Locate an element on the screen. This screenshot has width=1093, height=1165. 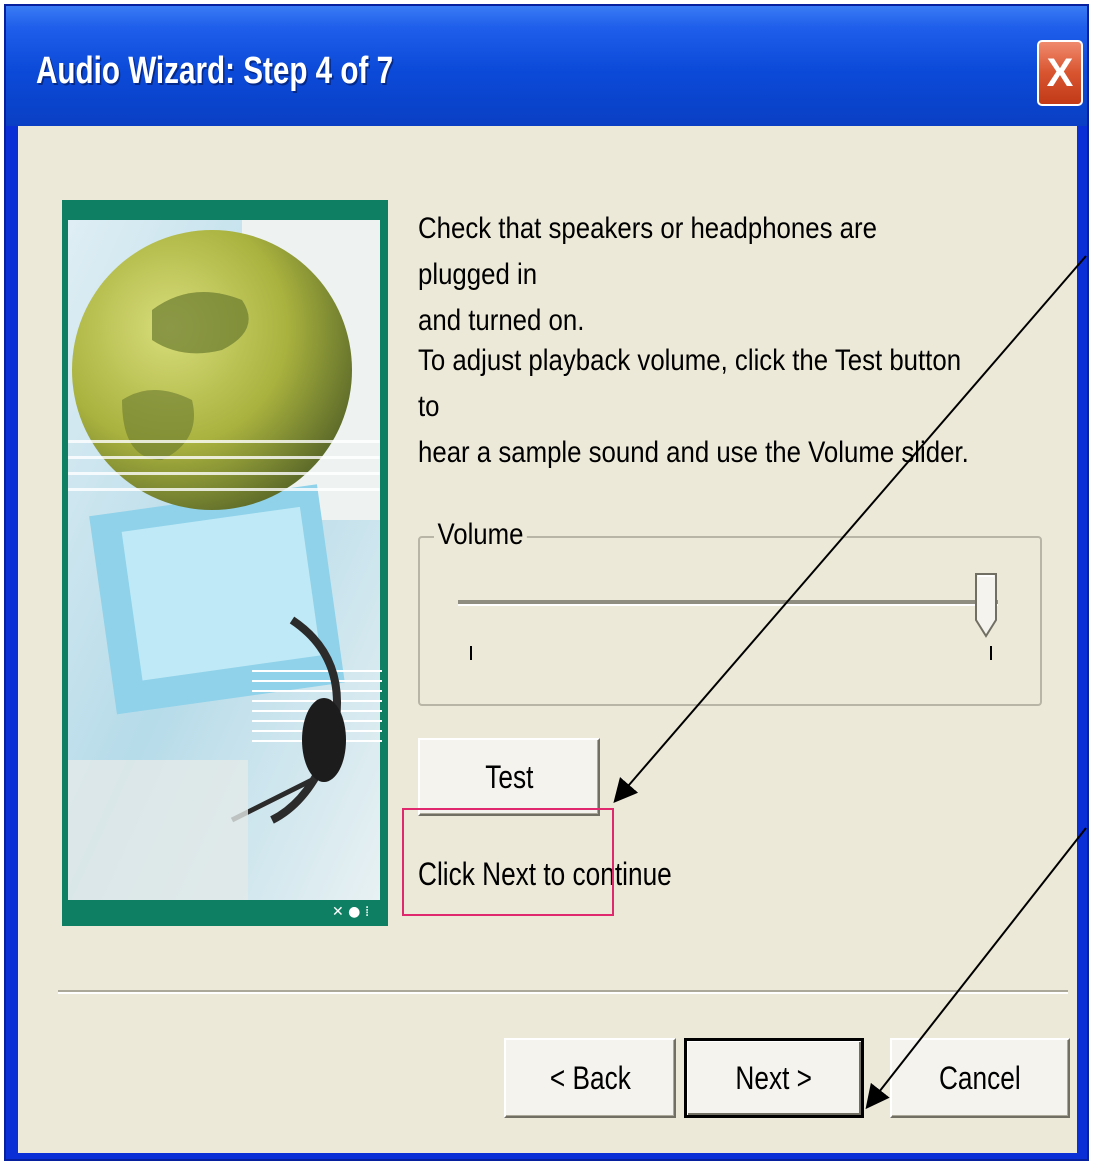
annotation-arrow is located at coordinates (976, 968).